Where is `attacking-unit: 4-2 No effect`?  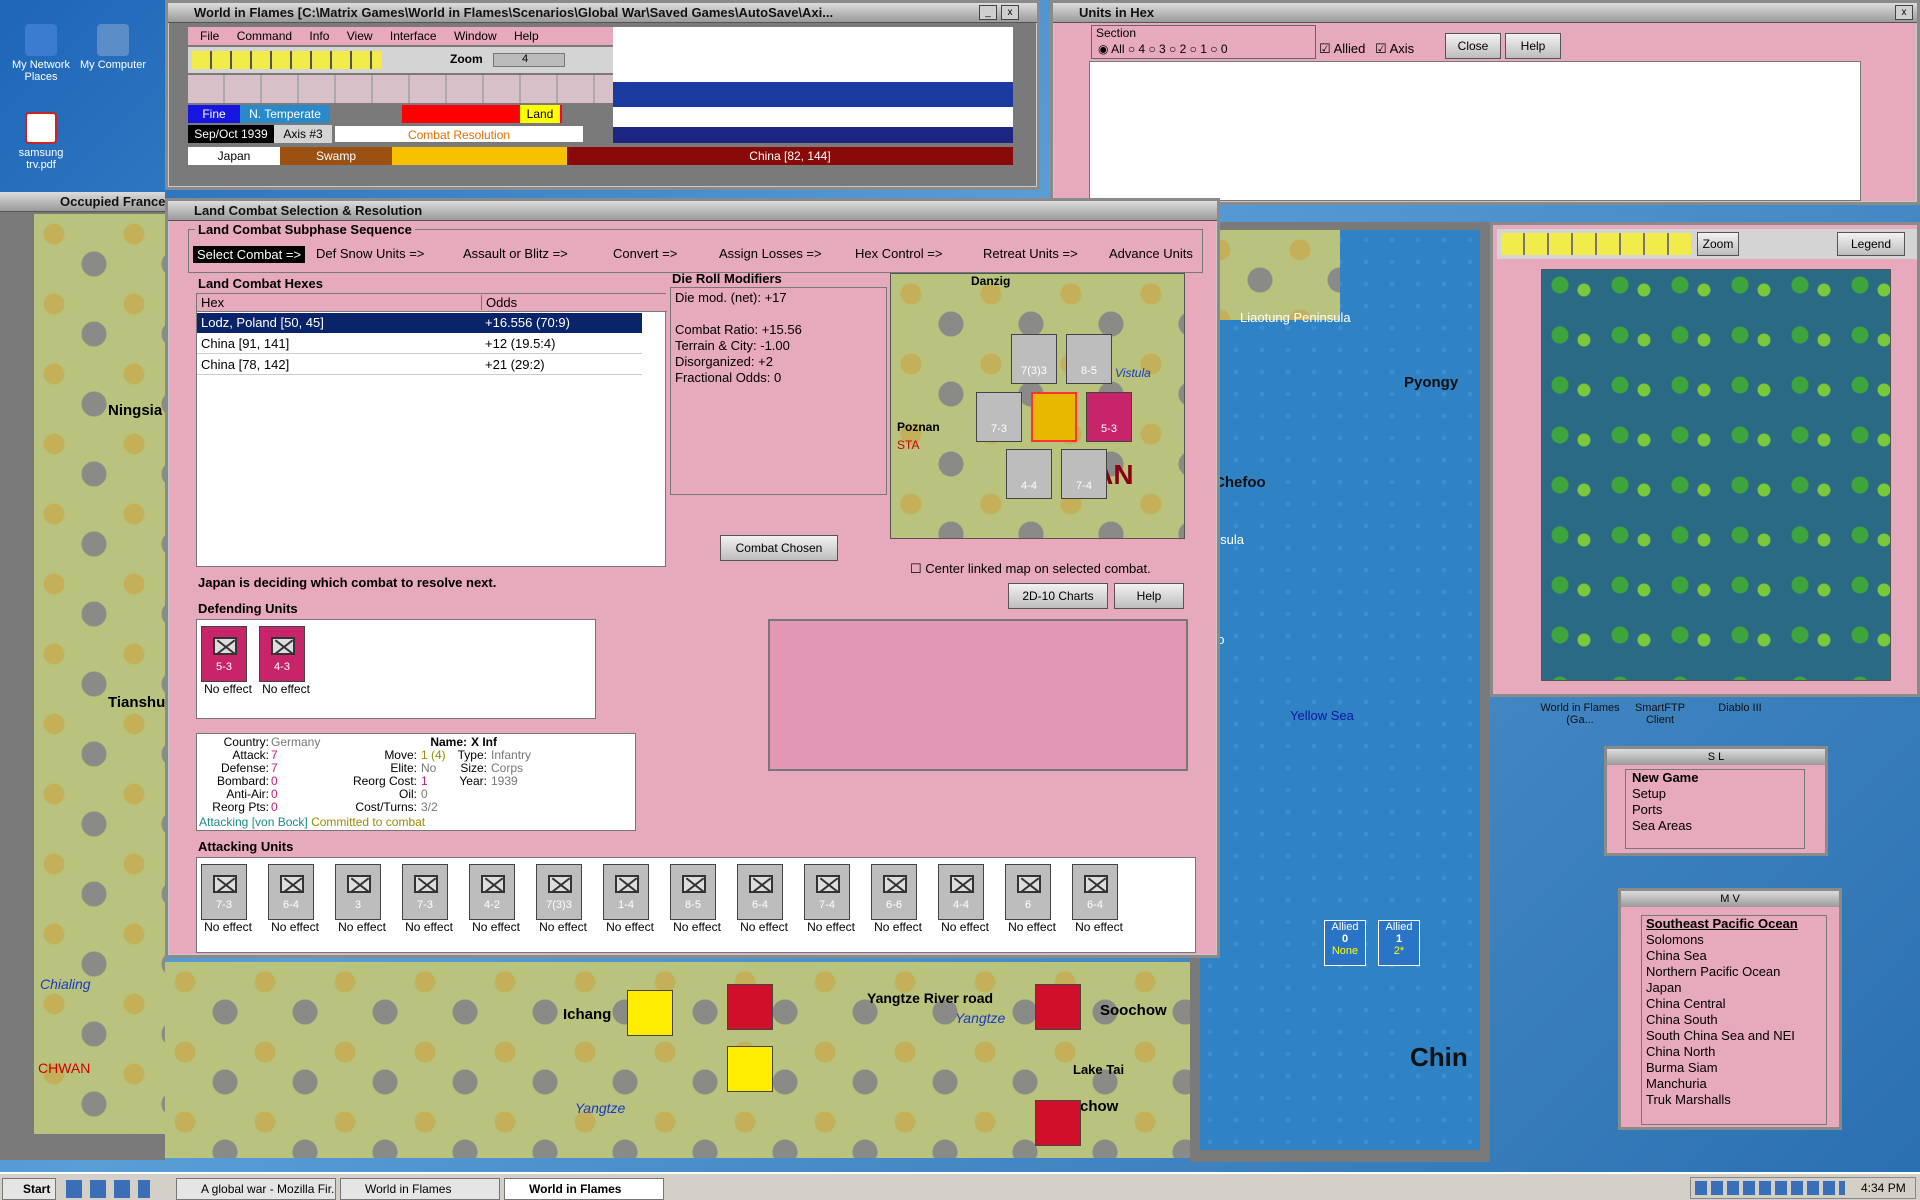
attacking-unit: 4-2 No effect is located at coordinates (496, 899).